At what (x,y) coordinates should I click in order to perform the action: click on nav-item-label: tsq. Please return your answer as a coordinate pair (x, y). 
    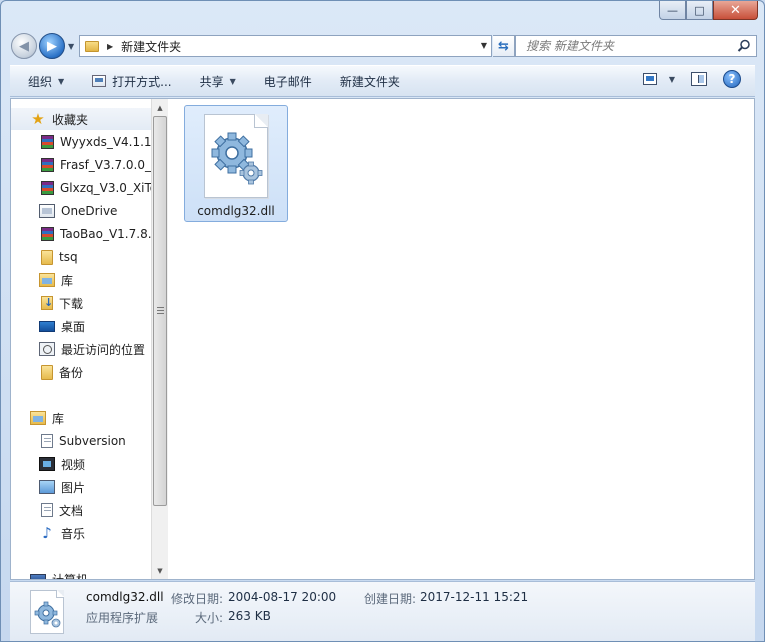
    Looking at the image, I should click on (68, 257).